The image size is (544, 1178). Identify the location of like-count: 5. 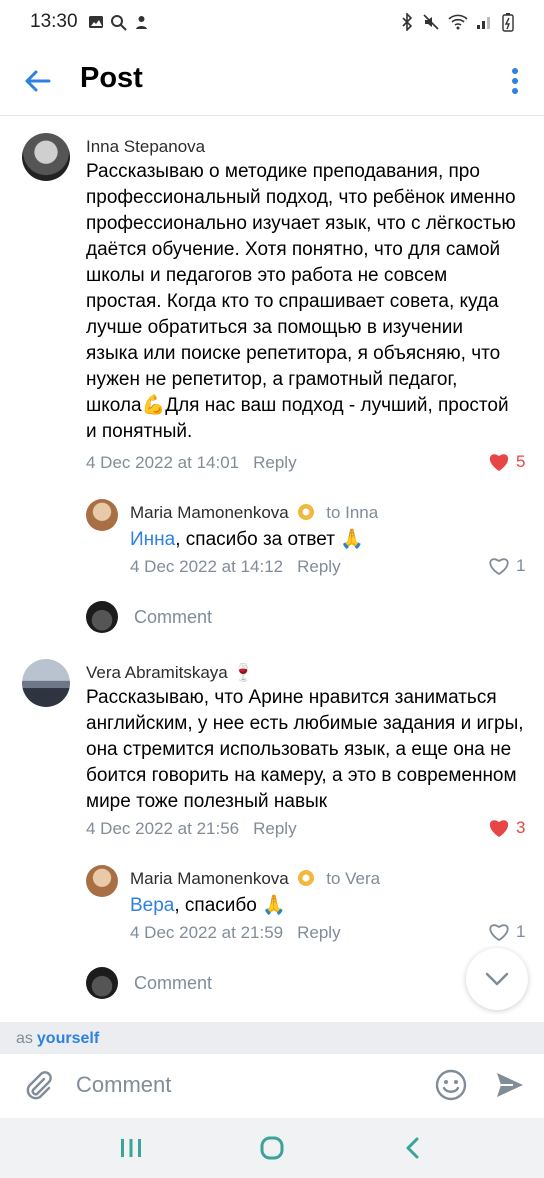
(521, 461).